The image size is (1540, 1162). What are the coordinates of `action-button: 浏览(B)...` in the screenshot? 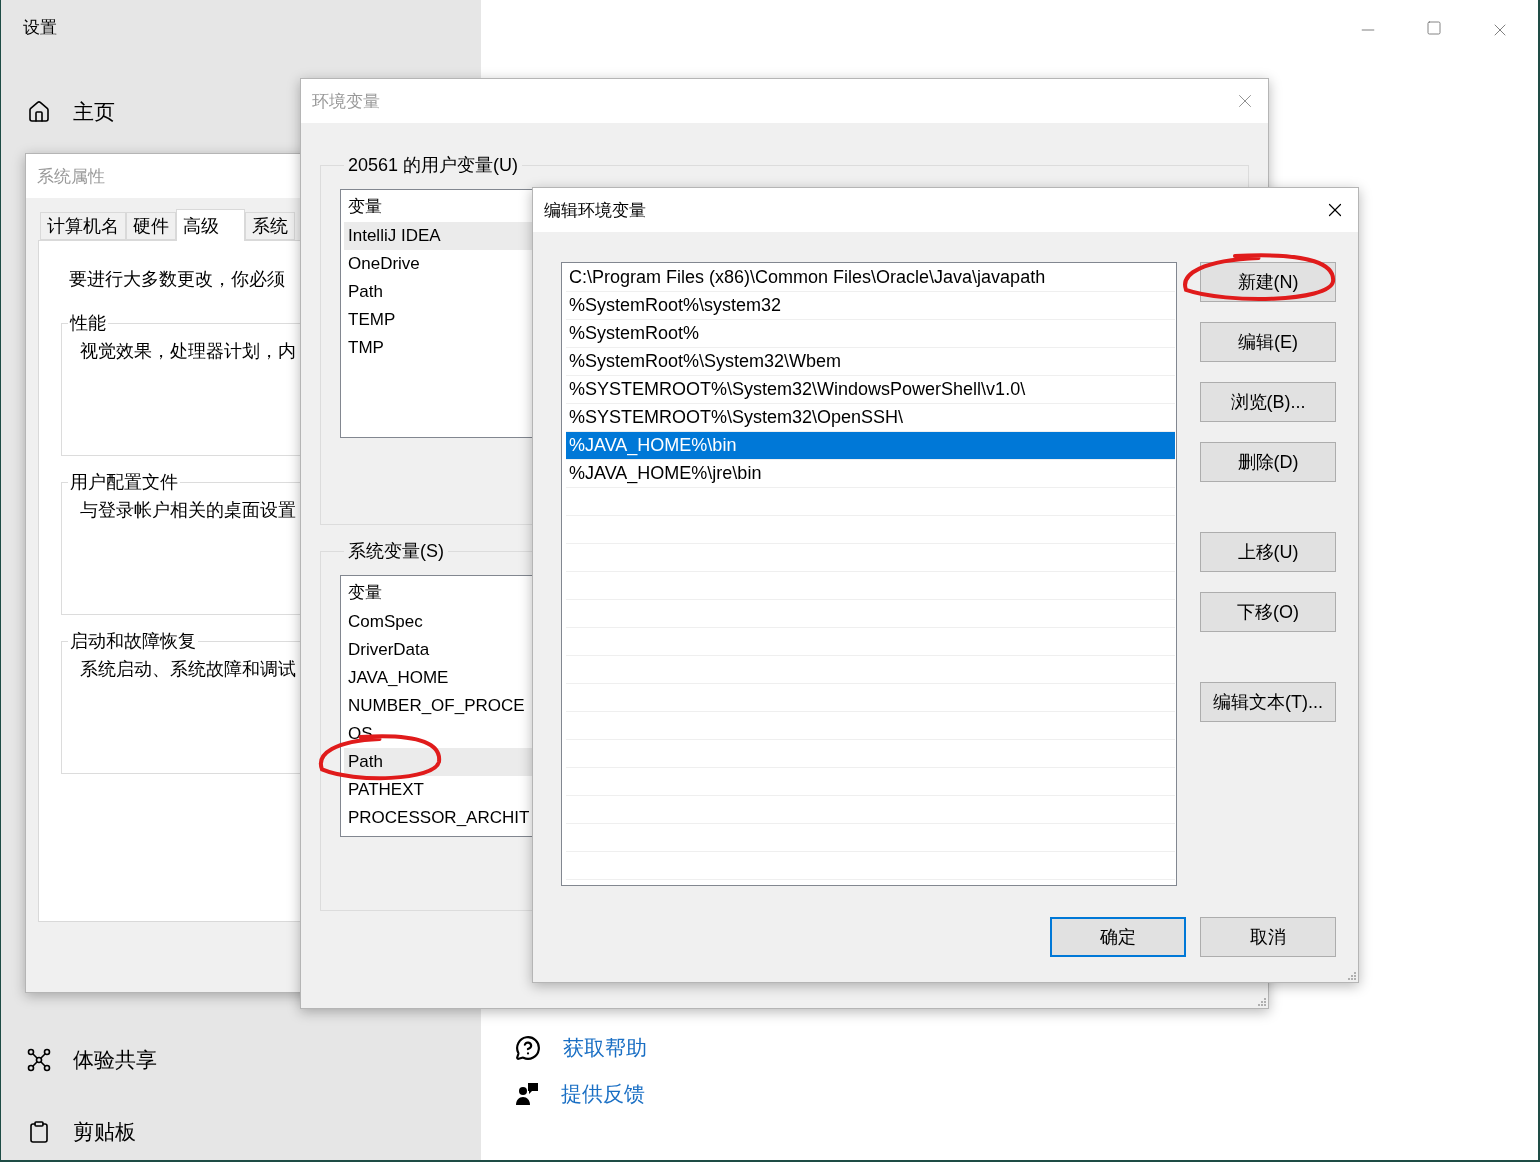 It's located at (1268, 402).